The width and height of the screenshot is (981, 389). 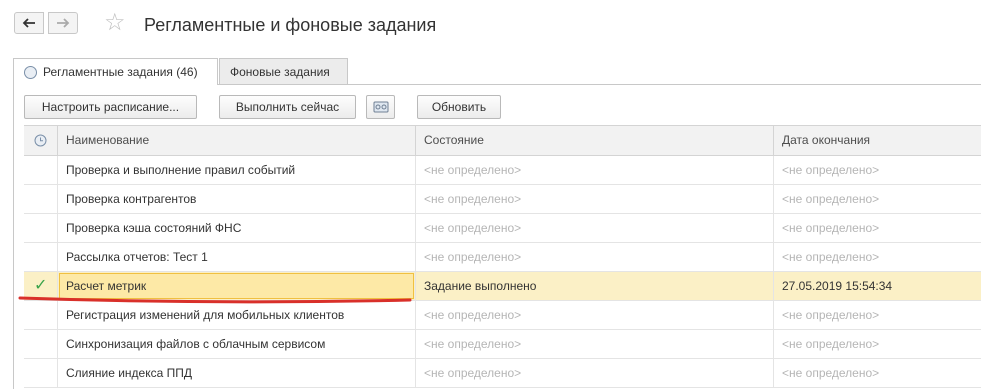 I want to click on favorite-star-icon: ☆, so click(x=115, y=23).